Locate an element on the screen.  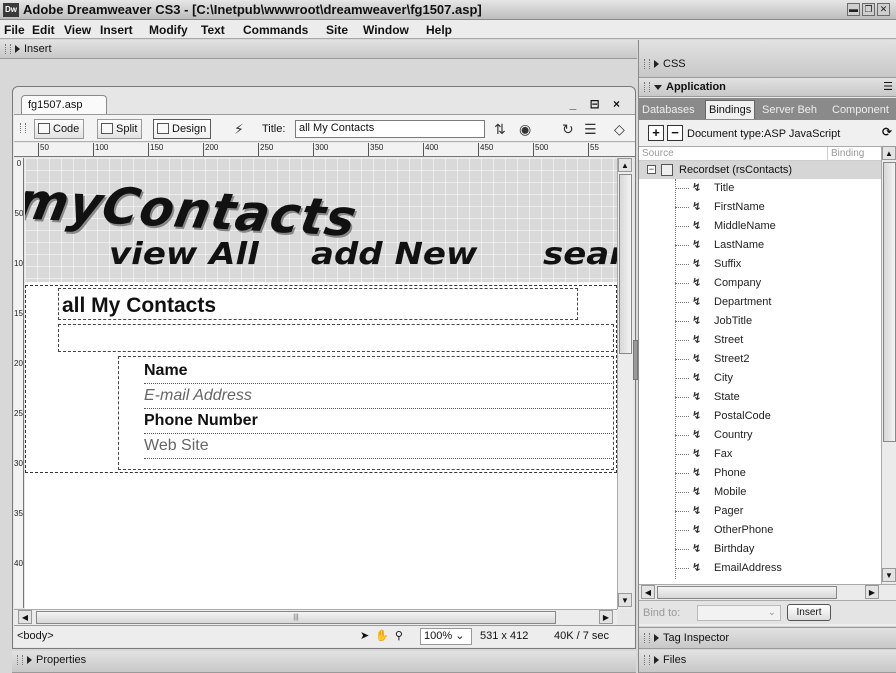
field-node: ↯ State is located at coordinates (775, 397).